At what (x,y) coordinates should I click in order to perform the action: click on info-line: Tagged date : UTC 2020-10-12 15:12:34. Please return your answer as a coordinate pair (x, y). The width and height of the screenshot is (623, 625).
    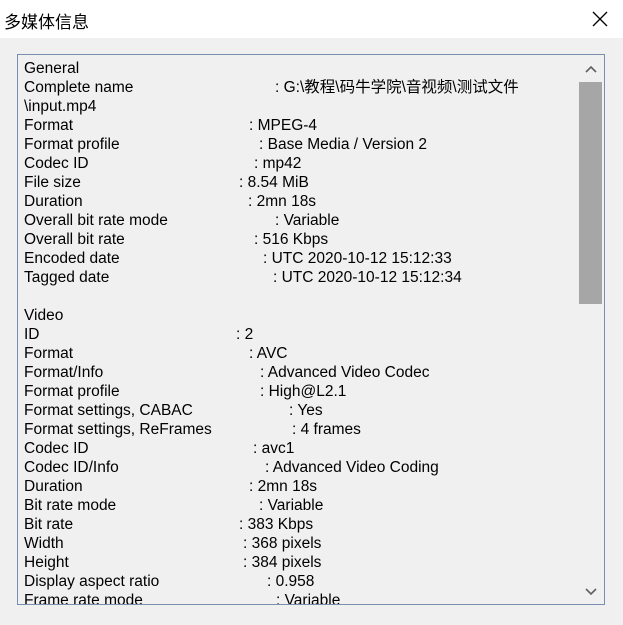
    Looking at the image, I should click on (299, 277).